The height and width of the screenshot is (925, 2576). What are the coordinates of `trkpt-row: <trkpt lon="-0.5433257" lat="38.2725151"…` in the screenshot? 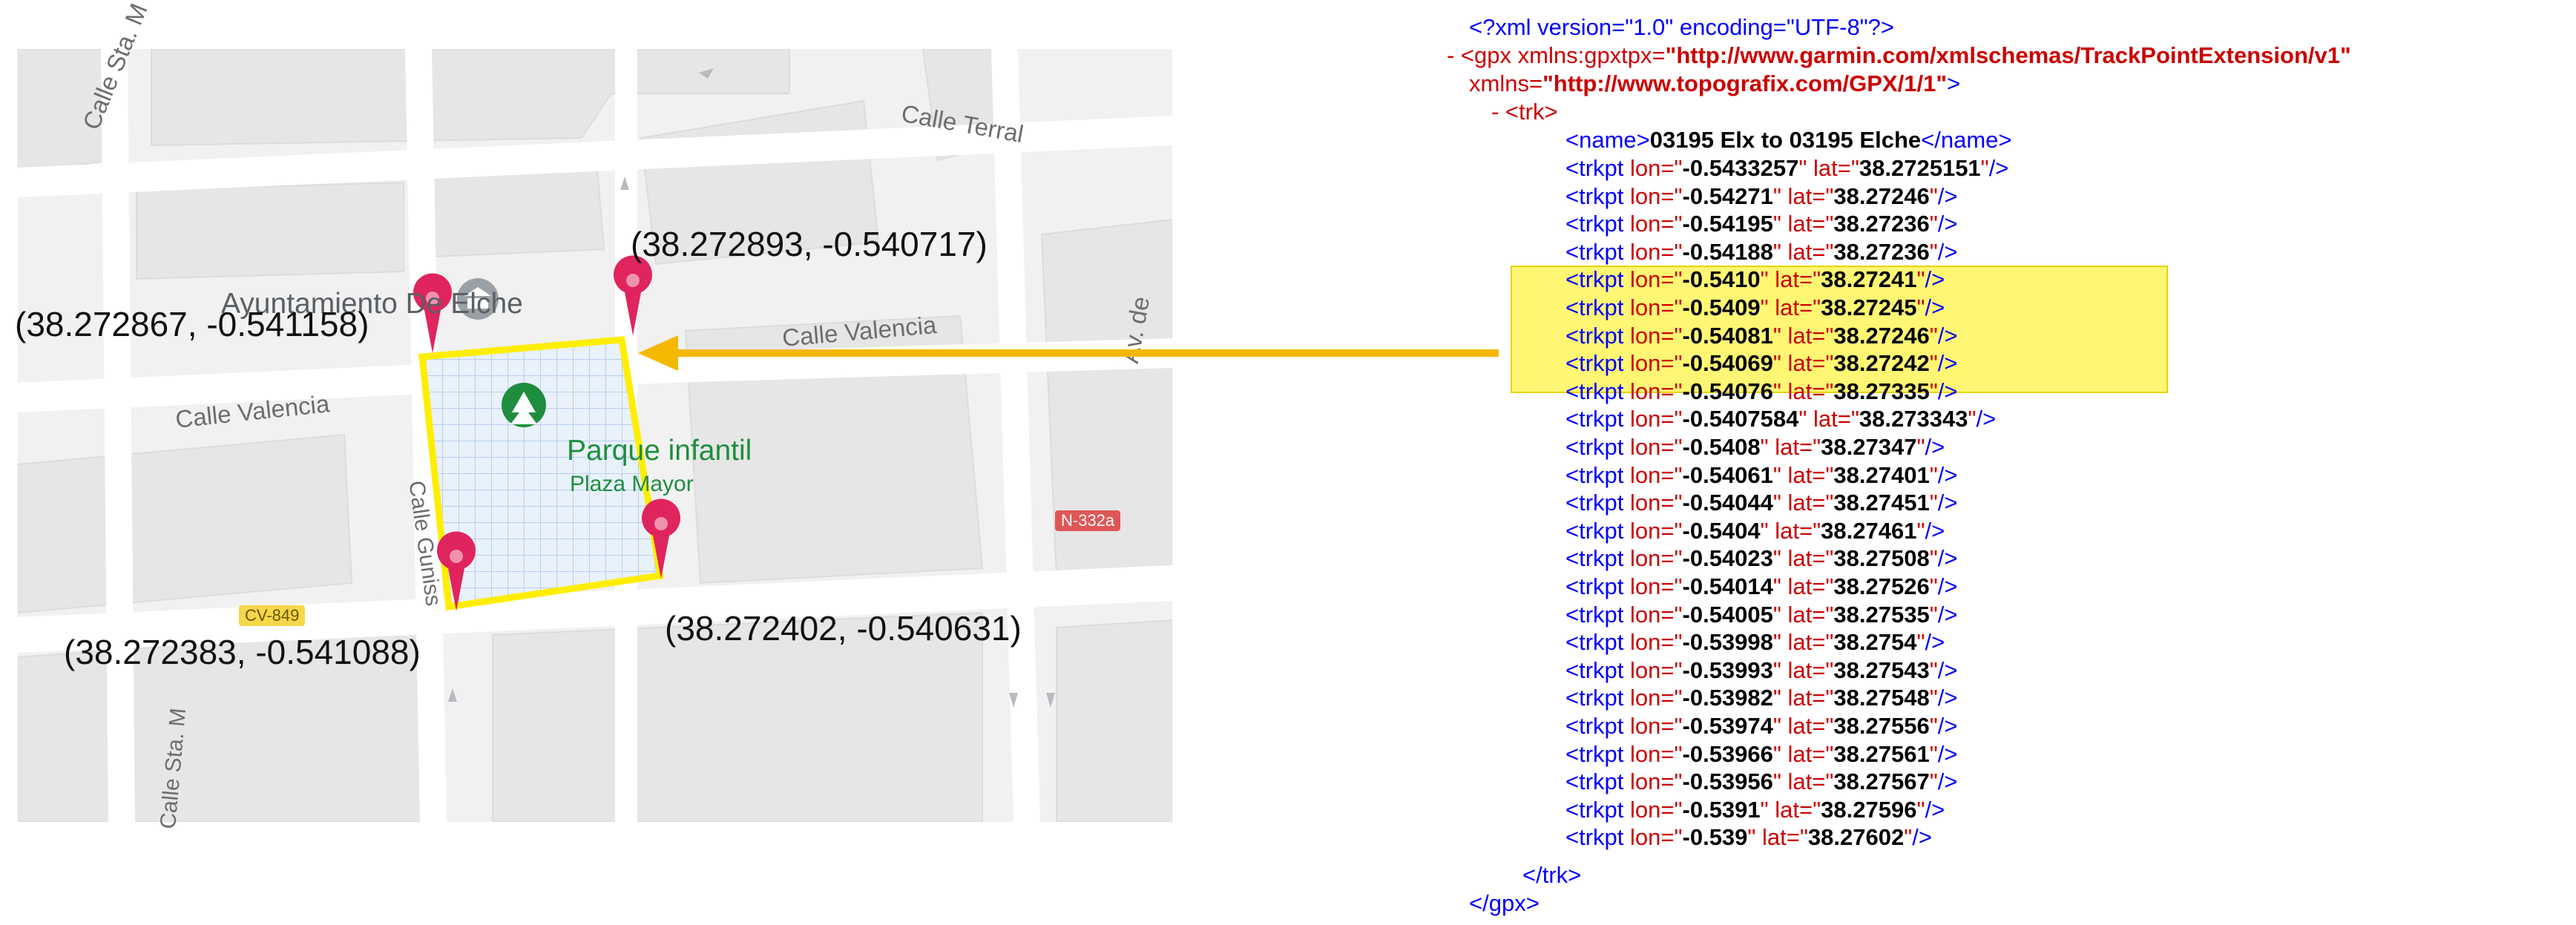 It's located at (1786, 168).